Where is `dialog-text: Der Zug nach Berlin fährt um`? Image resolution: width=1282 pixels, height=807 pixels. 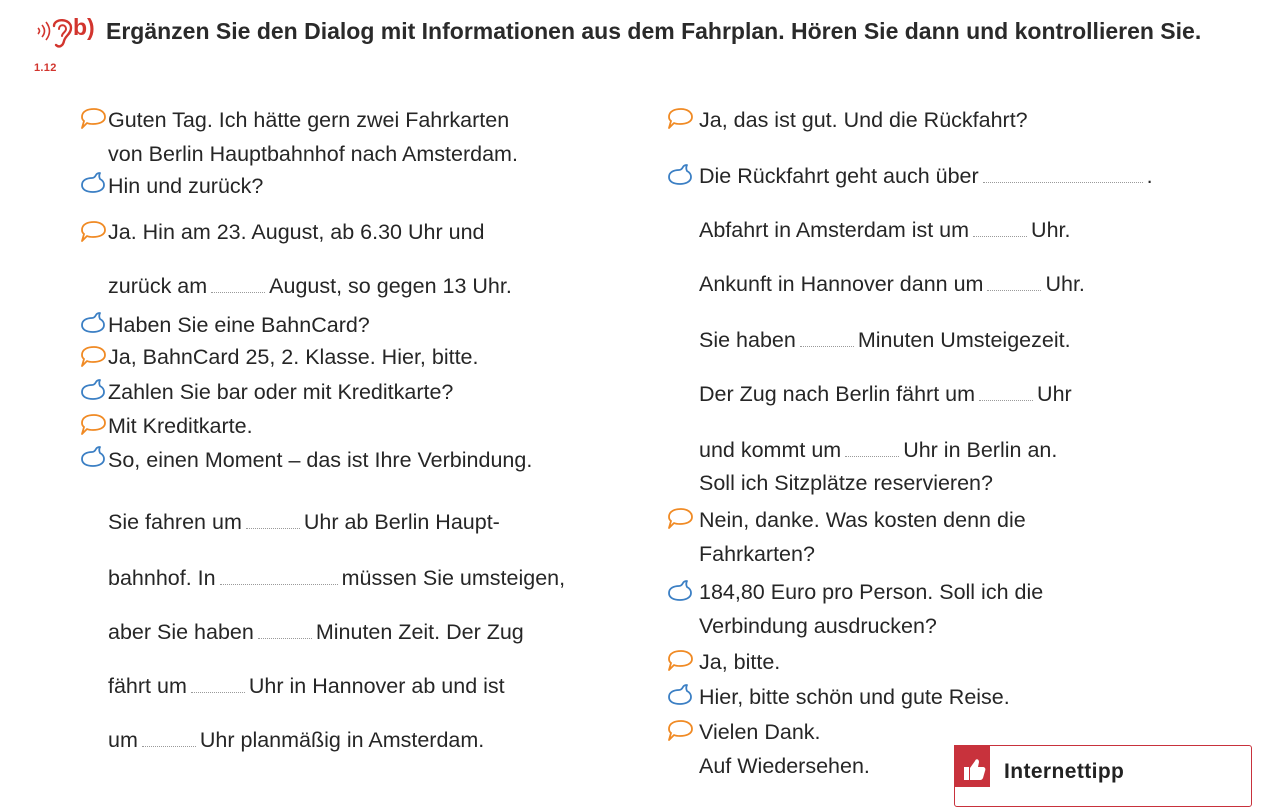
dialog-text: Der Zug nach Berlin fährt um is located at coordinates (837, 394).